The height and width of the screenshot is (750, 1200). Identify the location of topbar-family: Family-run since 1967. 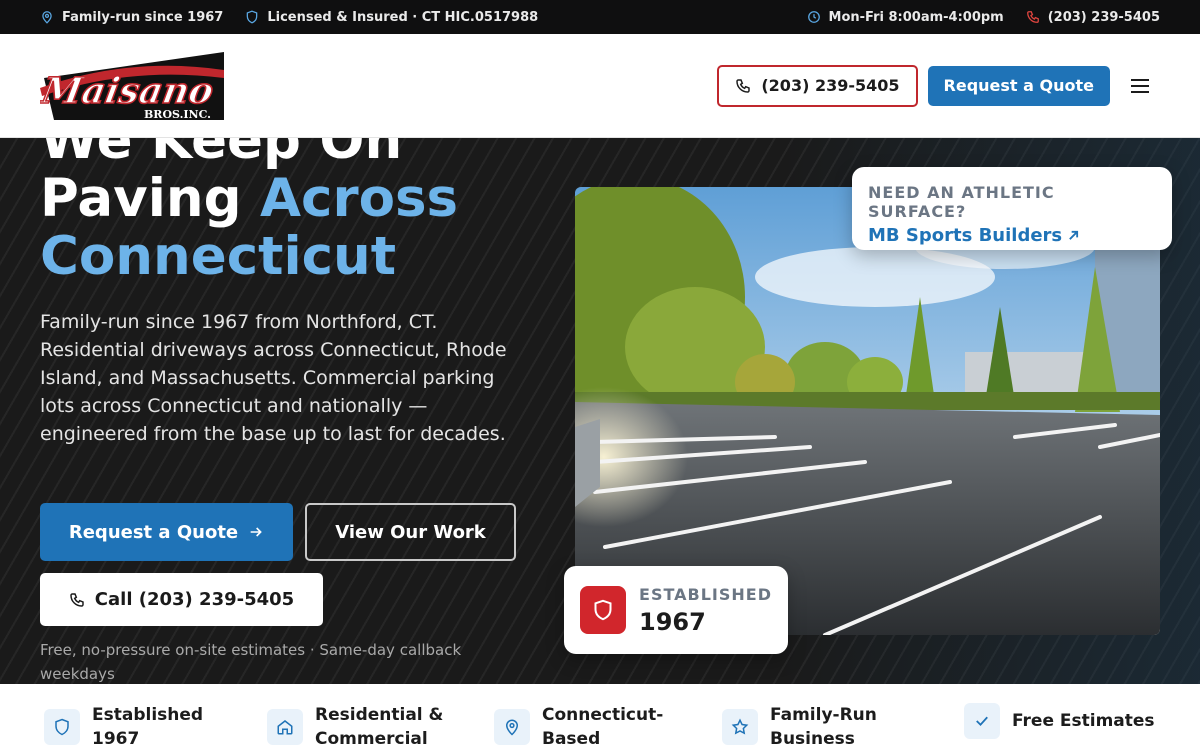
(131, 17).